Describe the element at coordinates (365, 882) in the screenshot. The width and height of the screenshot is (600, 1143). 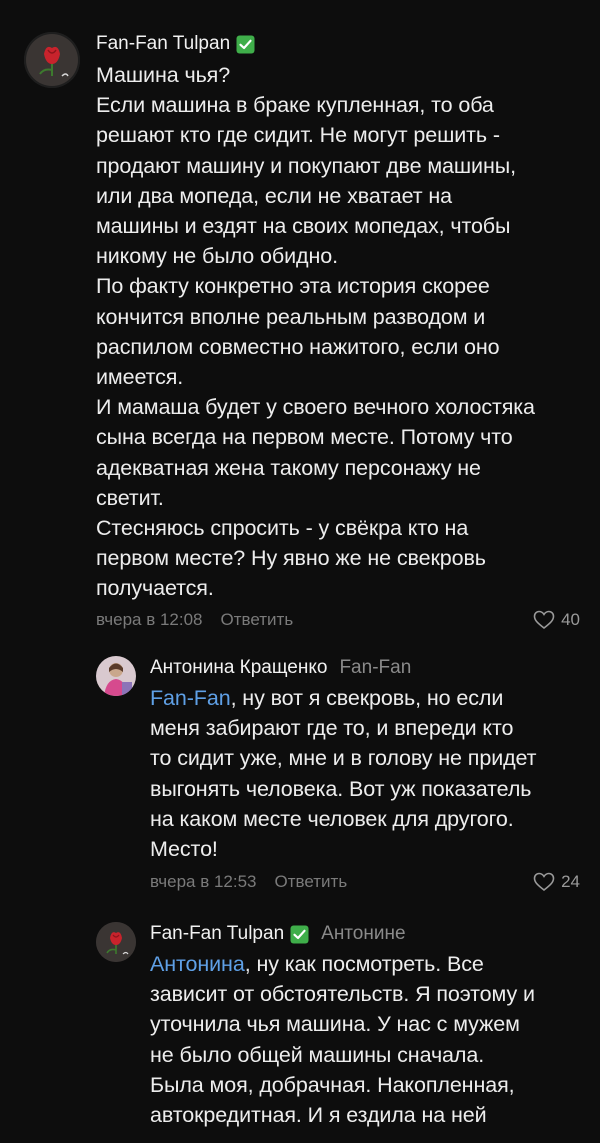
I see `comment-meta: вчера в 12:53 Ответить 24` at that location.